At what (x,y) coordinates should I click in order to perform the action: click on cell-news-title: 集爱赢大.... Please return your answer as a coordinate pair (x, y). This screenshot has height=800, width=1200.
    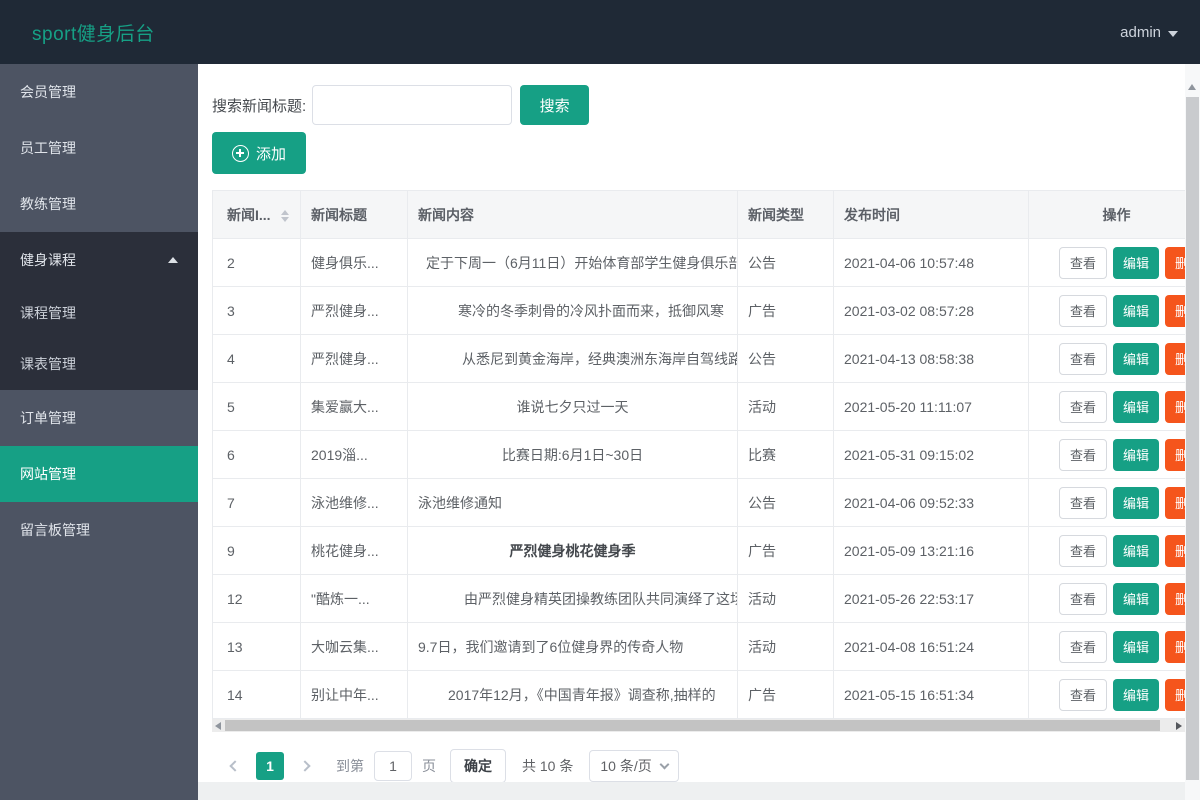
    Looking at the image, I should click on (354, 406).